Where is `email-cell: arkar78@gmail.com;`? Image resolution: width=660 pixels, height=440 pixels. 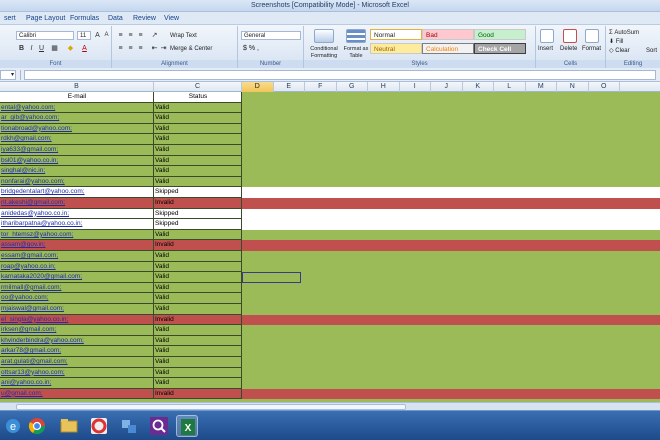 email-cell: arkar78@gmail.com; is located at coordinates (77, 351).